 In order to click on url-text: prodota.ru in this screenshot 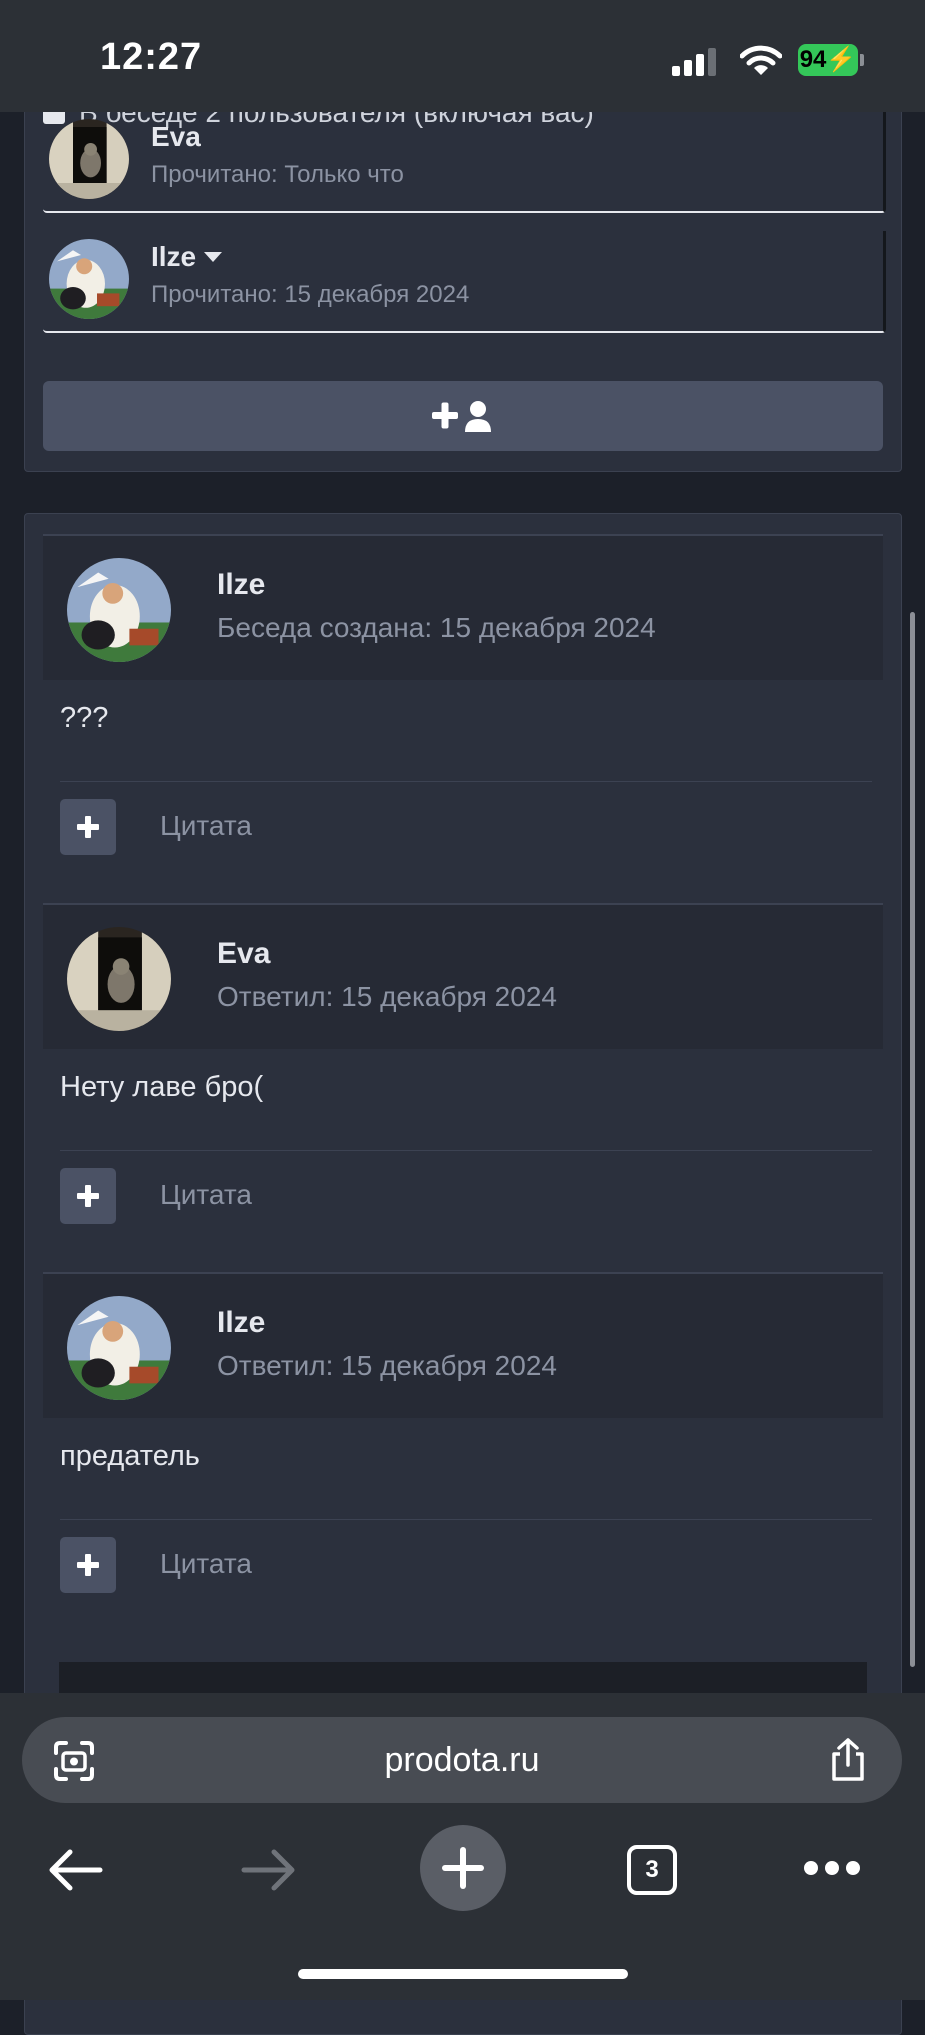, I will do `click(462, 1760)`.